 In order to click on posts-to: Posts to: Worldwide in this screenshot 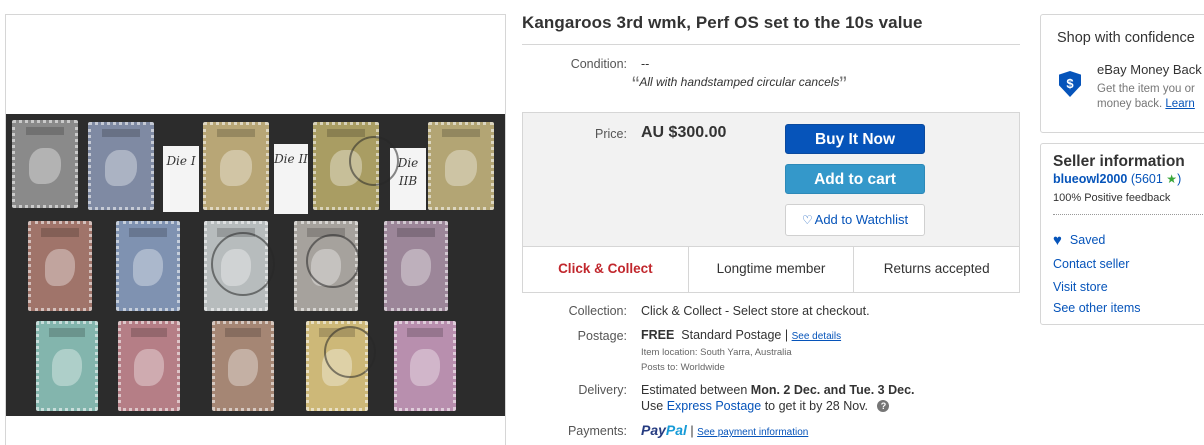, I will do `click(683, 367)`.